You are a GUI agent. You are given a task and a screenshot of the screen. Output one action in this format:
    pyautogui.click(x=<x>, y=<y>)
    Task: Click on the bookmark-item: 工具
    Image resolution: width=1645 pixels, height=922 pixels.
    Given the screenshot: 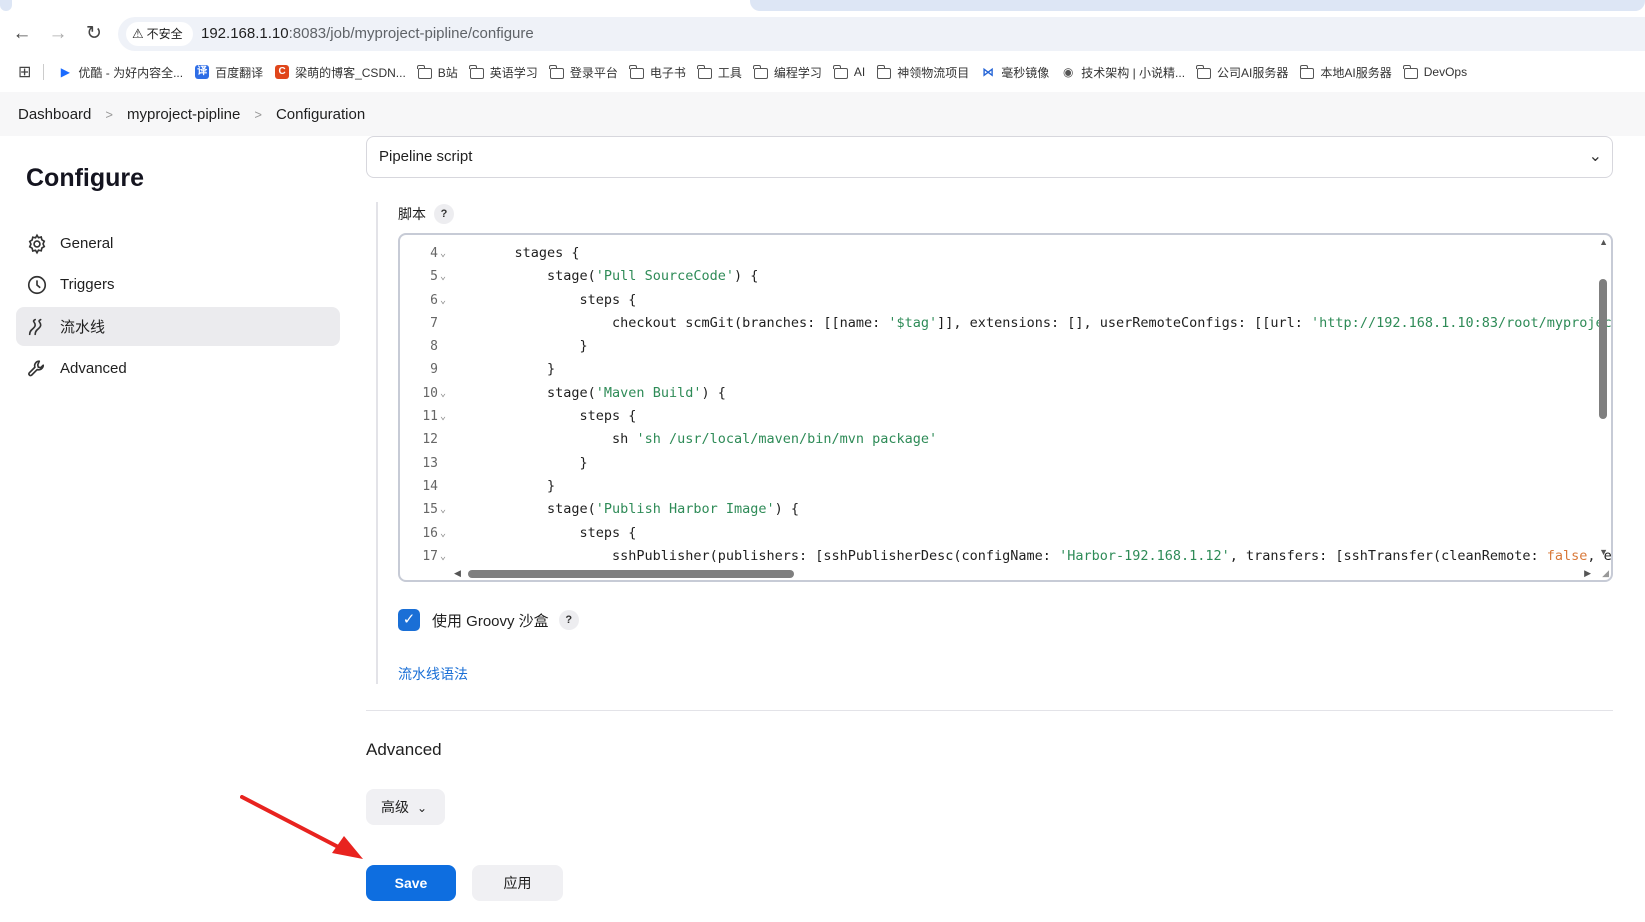 What is the action you would take?
    pyautogui.click(x=719, y=72)
    